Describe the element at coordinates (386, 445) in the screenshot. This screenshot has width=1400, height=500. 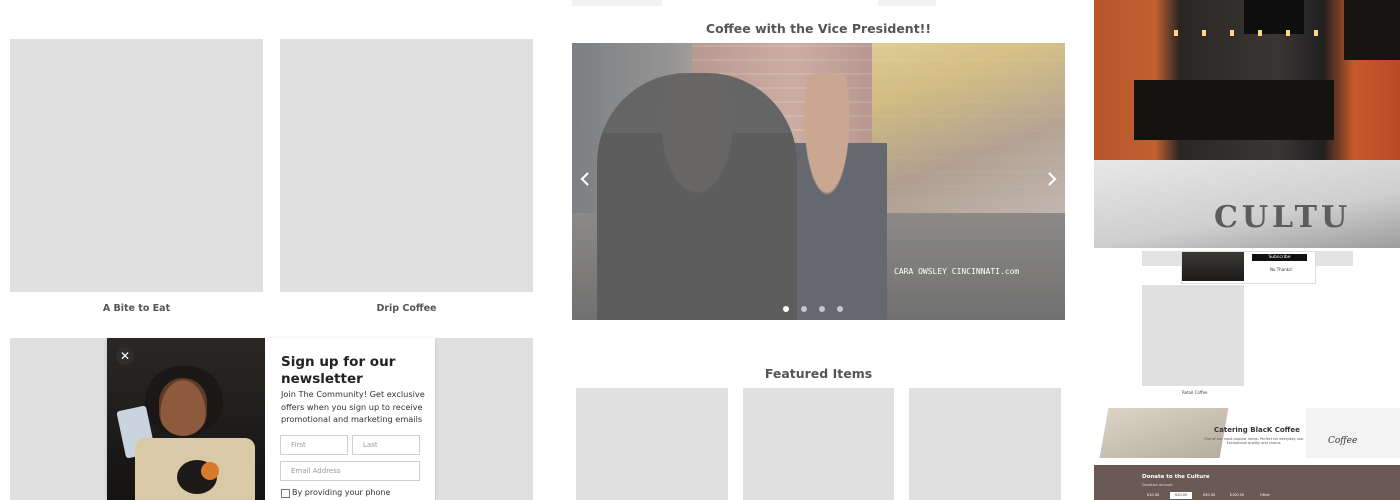
I see `last-name-field: Last` at that location.